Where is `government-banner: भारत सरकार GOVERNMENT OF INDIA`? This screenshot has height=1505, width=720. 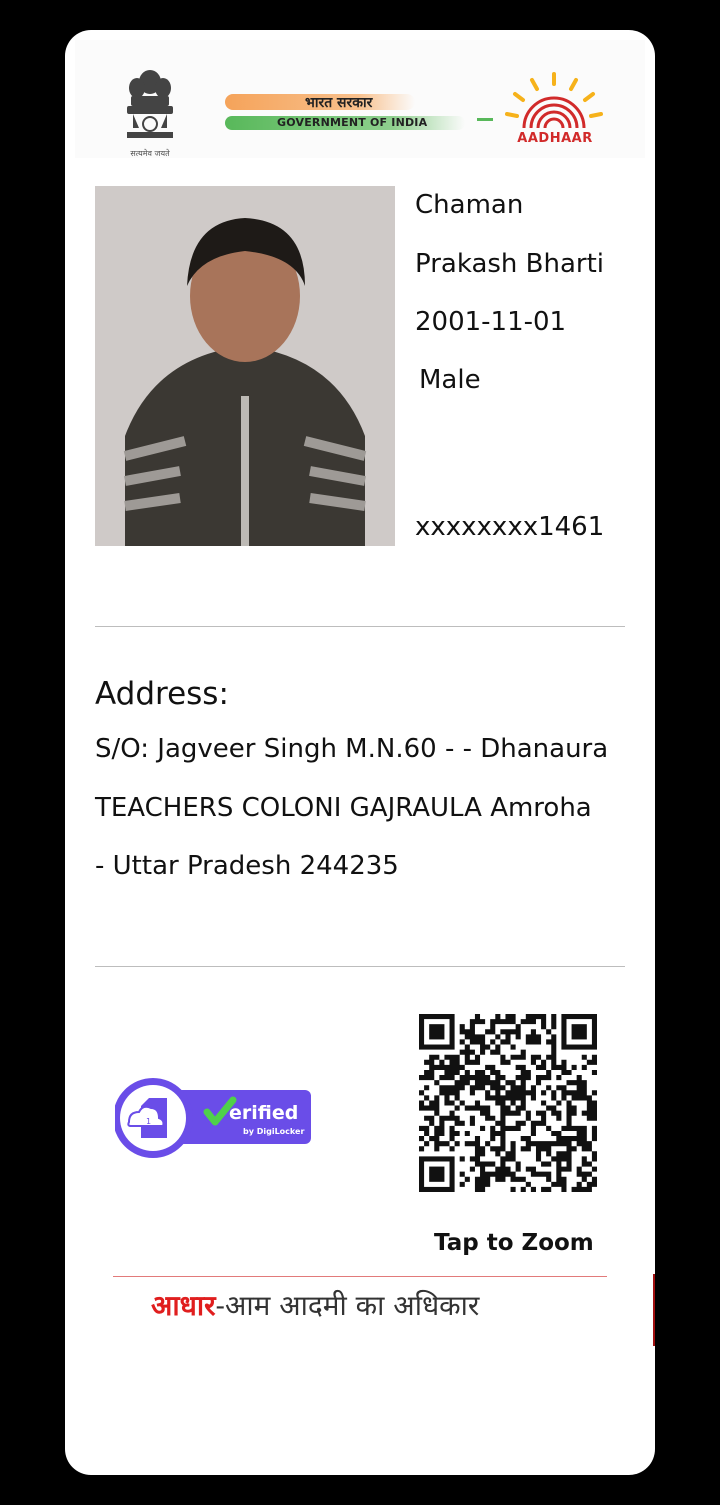
government-banner: भारत सरकार GOVERNMENT OF INDIA is located at coordinates (365, 110).